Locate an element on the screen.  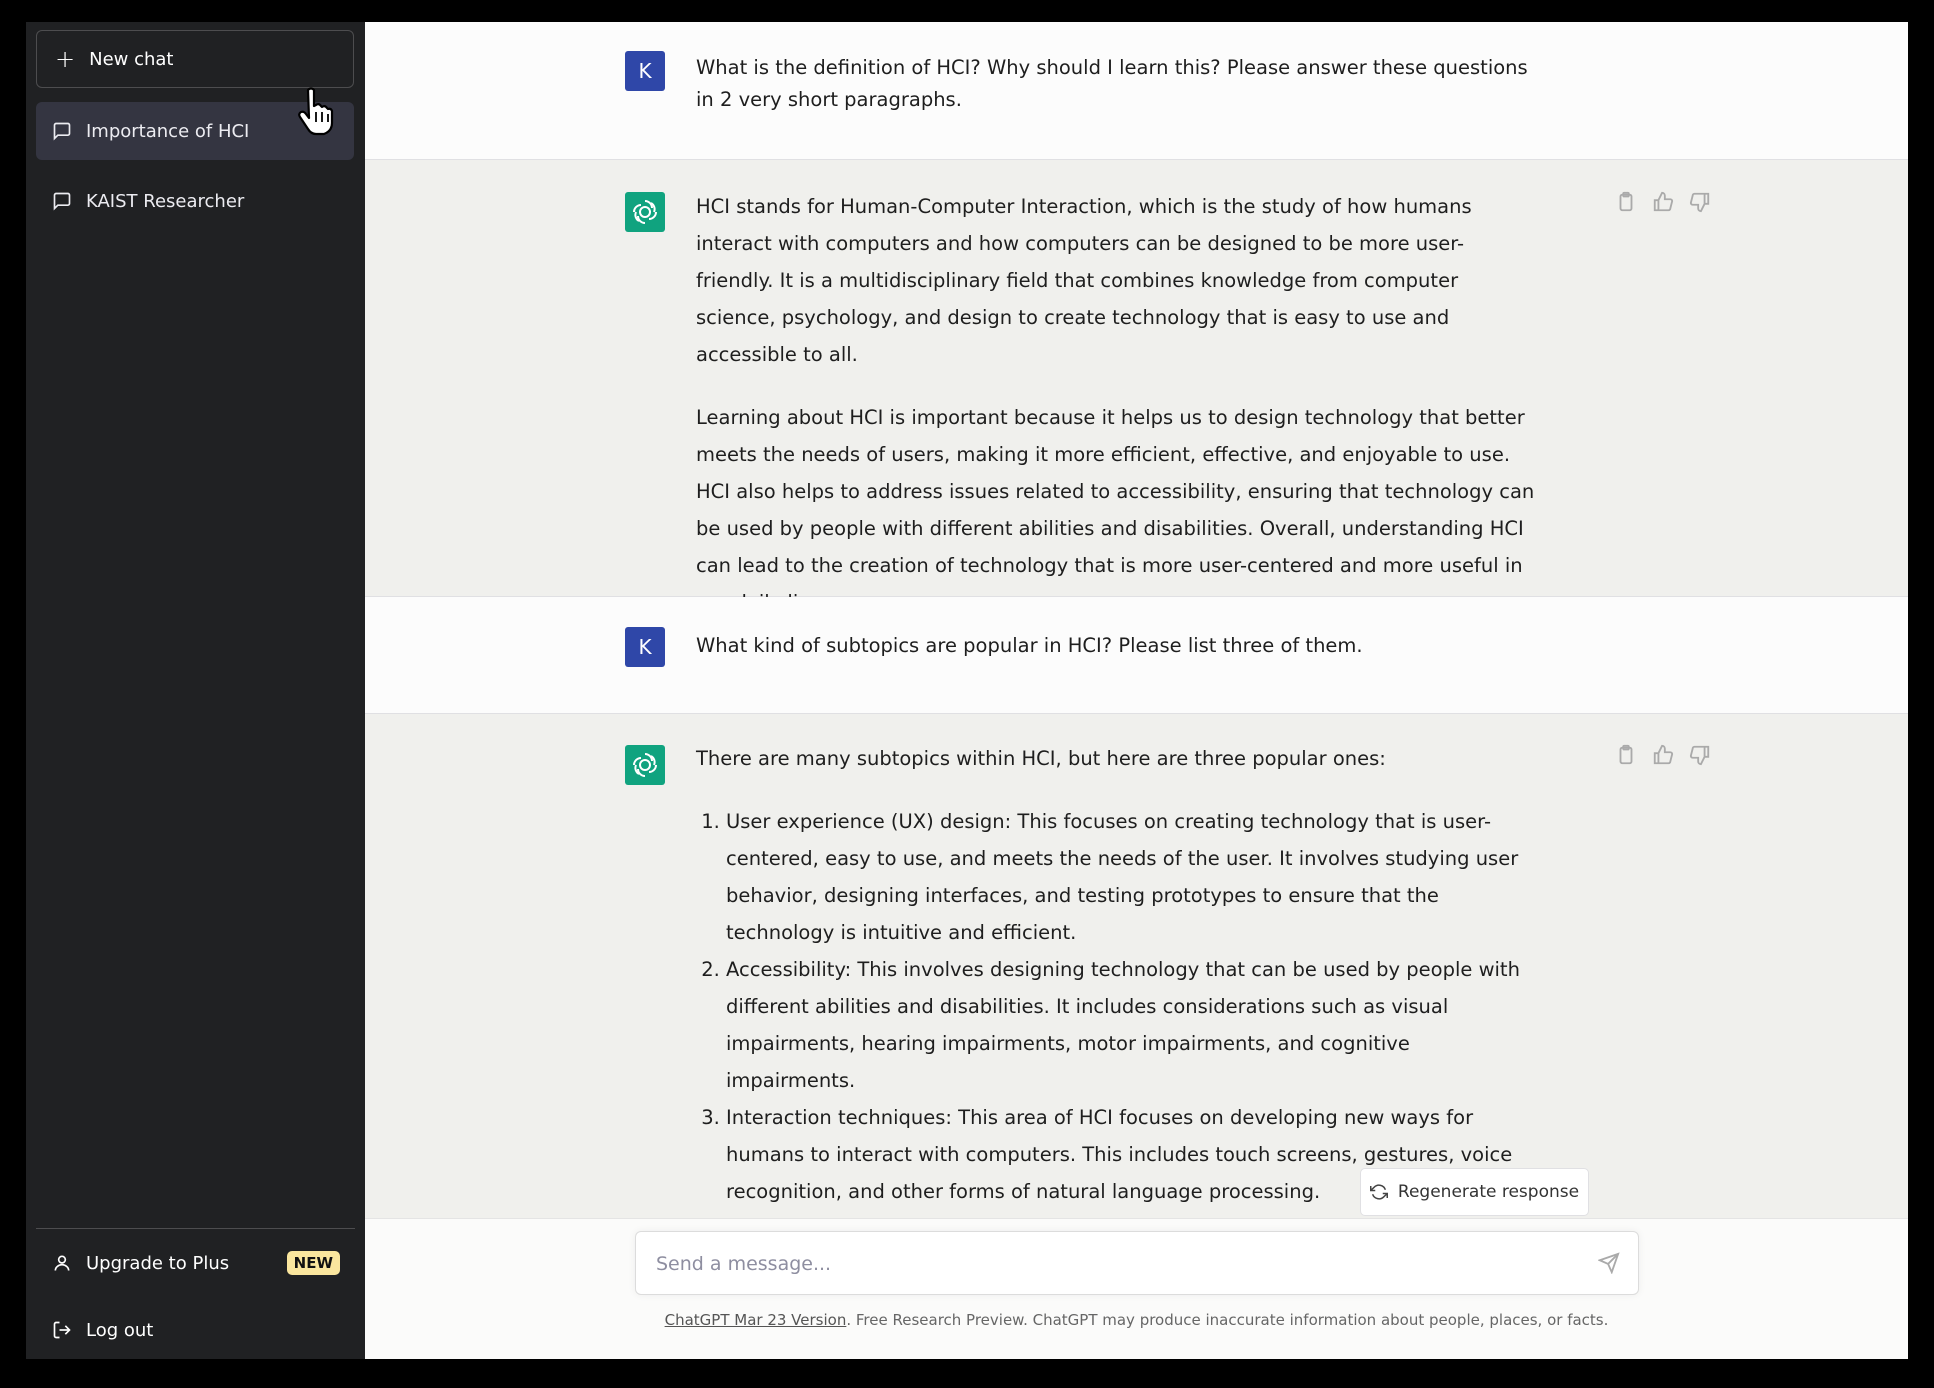
log-out-button: Log out is located at coordinates (195, 1330).